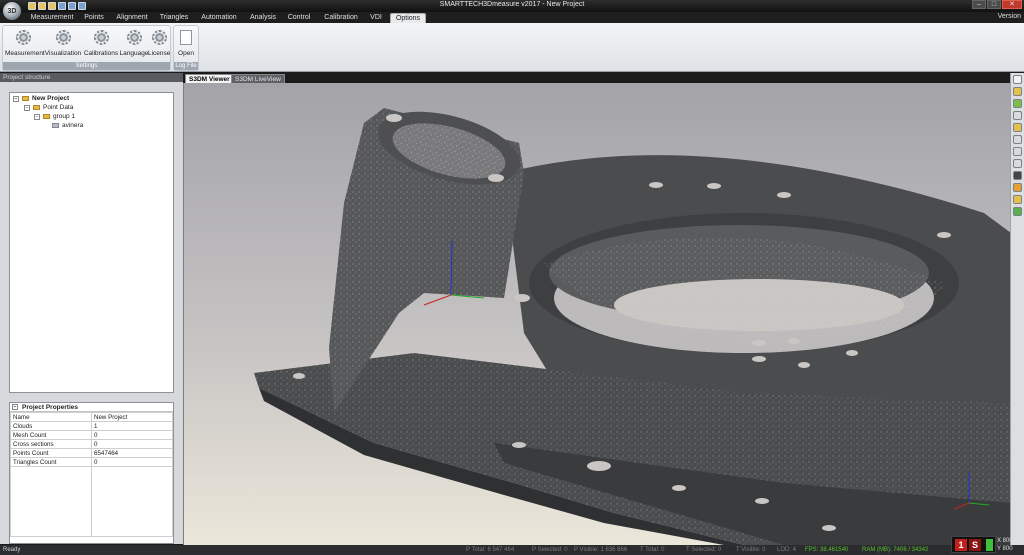 The width and height of the screenshot is (1024, 555). I want to click on close-icon: ✕, so click(1012, 4).